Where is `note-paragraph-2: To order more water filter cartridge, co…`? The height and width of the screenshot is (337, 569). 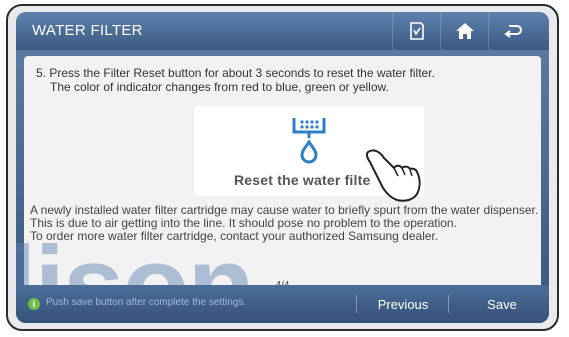
note-paragraph-2: To order more water filter cartridge, co… is located at coordinates (234, 236).